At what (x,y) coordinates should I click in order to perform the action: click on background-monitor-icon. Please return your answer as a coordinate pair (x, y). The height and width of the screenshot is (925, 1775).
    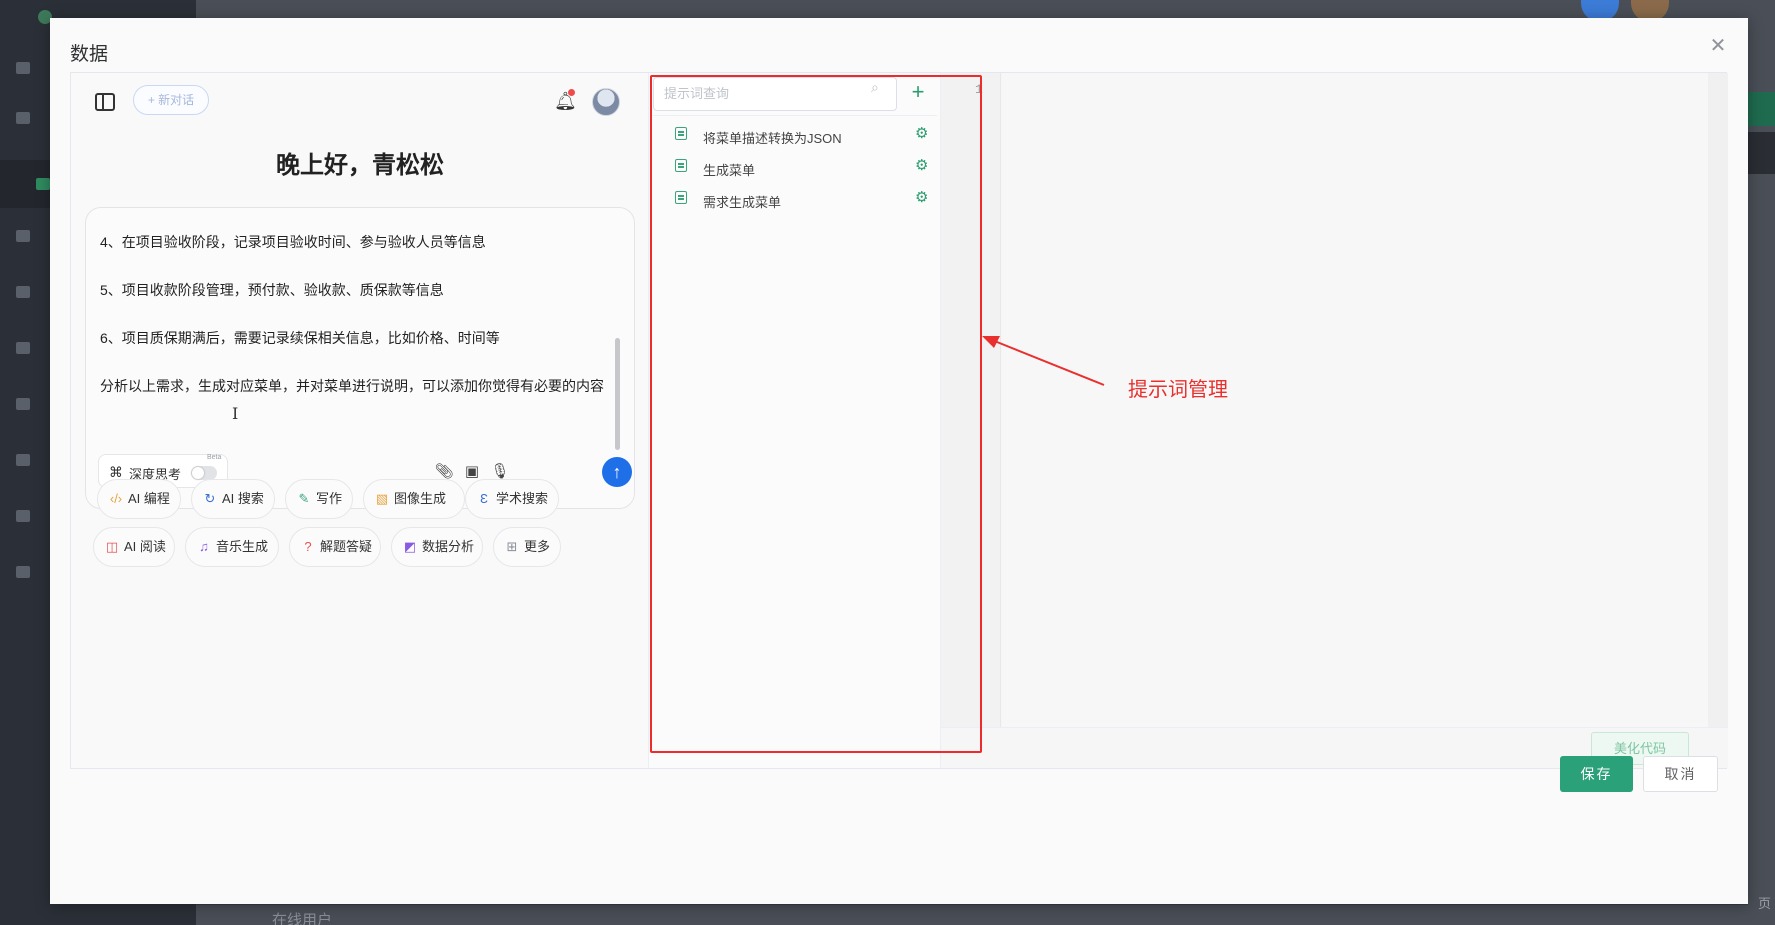
    Looking at the image, I should click on (23, 236).